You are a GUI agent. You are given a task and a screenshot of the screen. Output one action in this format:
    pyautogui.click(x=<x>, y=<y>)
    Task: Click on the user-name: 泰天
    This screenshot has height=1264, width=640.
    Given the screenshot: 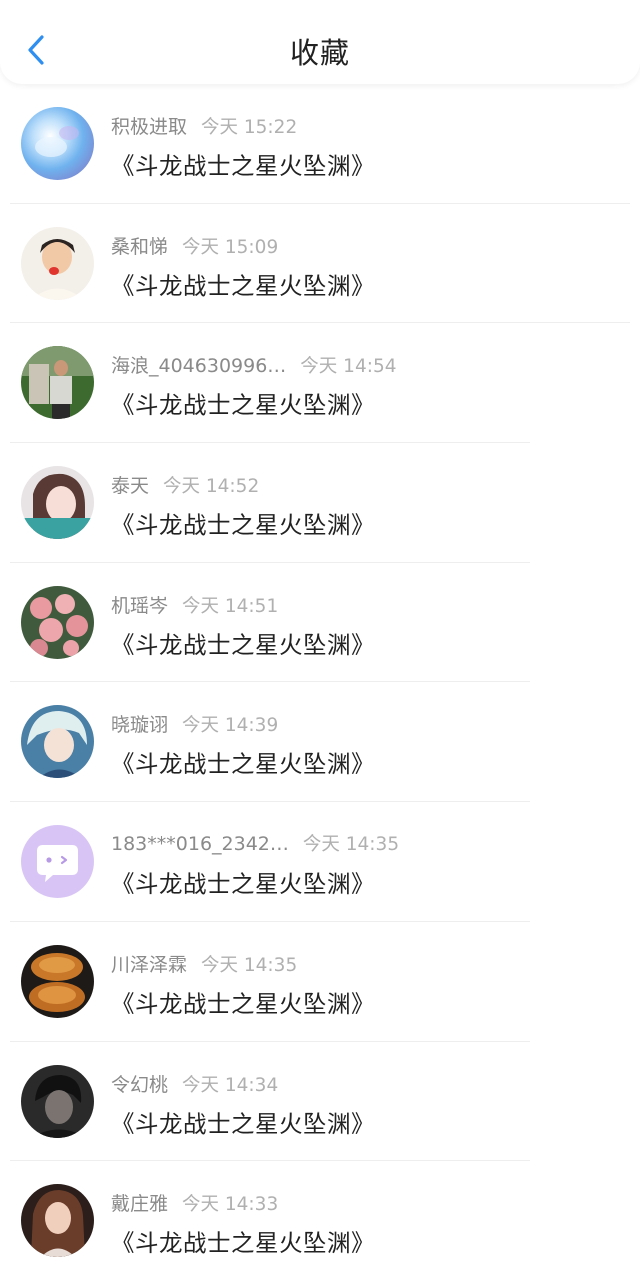 What is the action you would take?
    pyautogui.click(x=130, y=486)
    